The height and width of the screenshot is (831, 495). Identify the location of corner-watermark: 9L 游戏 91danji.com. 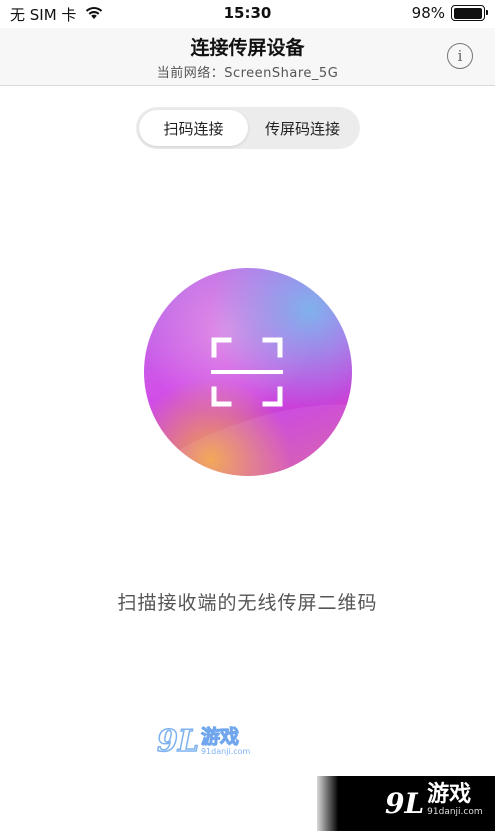
(406, 803).